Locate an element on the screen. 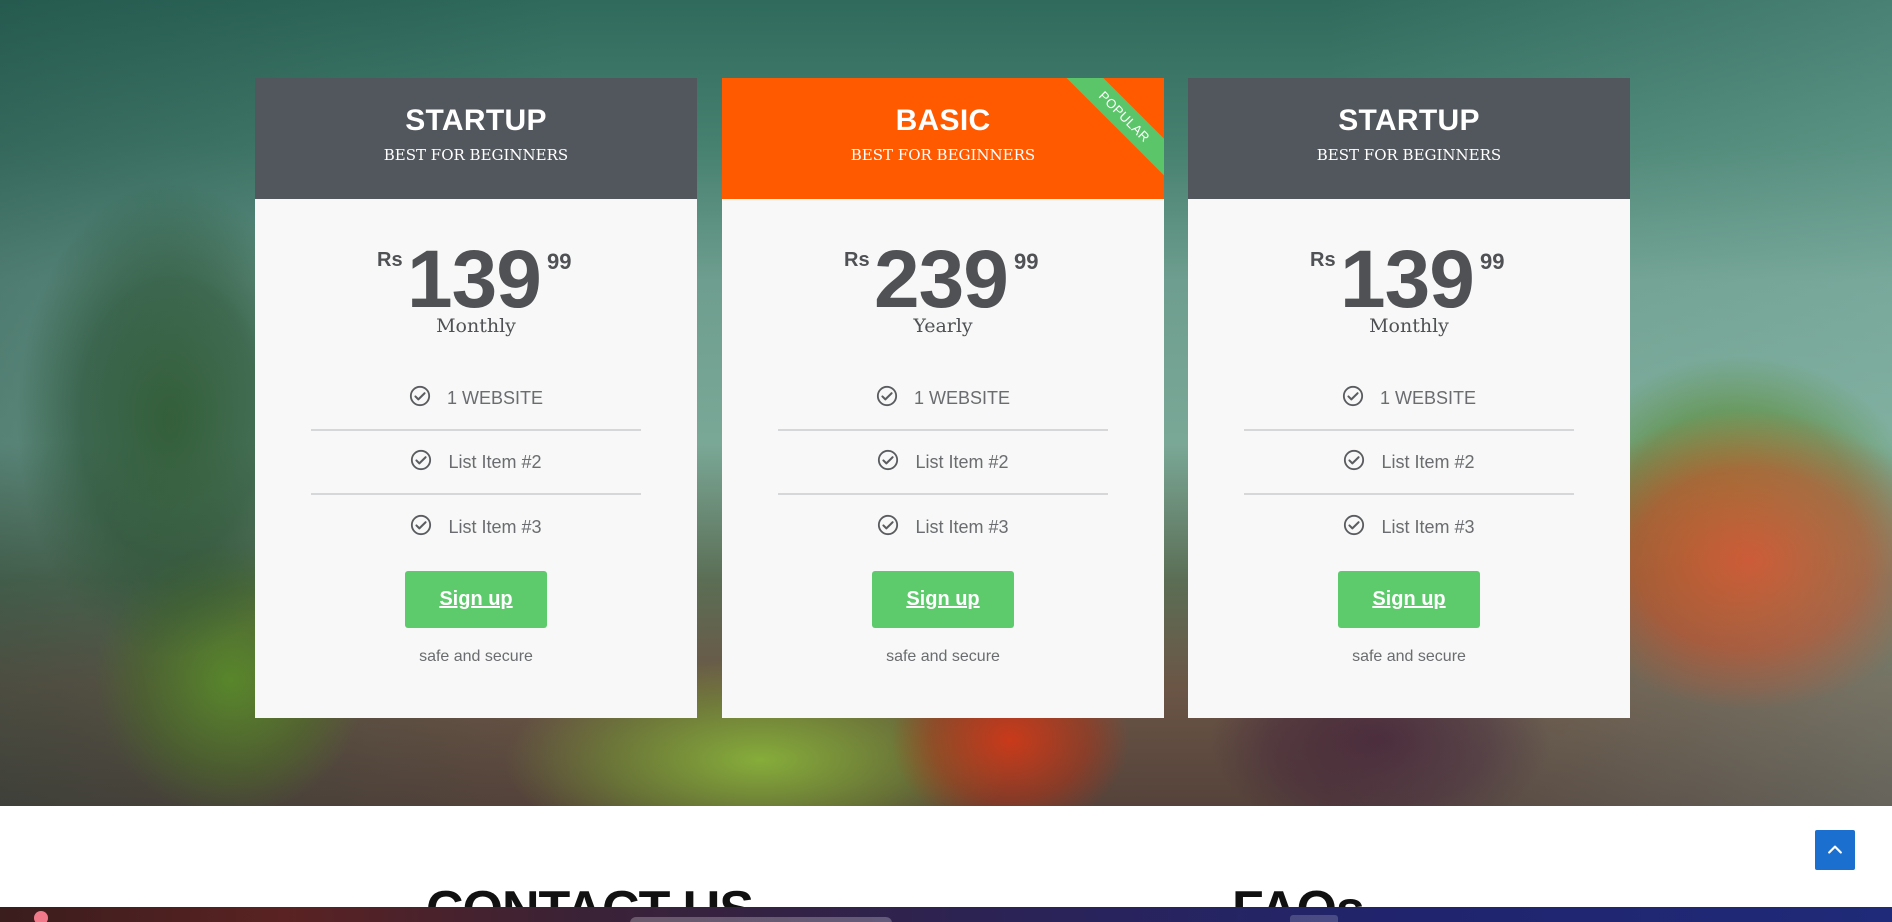  billing-period: Yearly is located at coordinates (943, 326).